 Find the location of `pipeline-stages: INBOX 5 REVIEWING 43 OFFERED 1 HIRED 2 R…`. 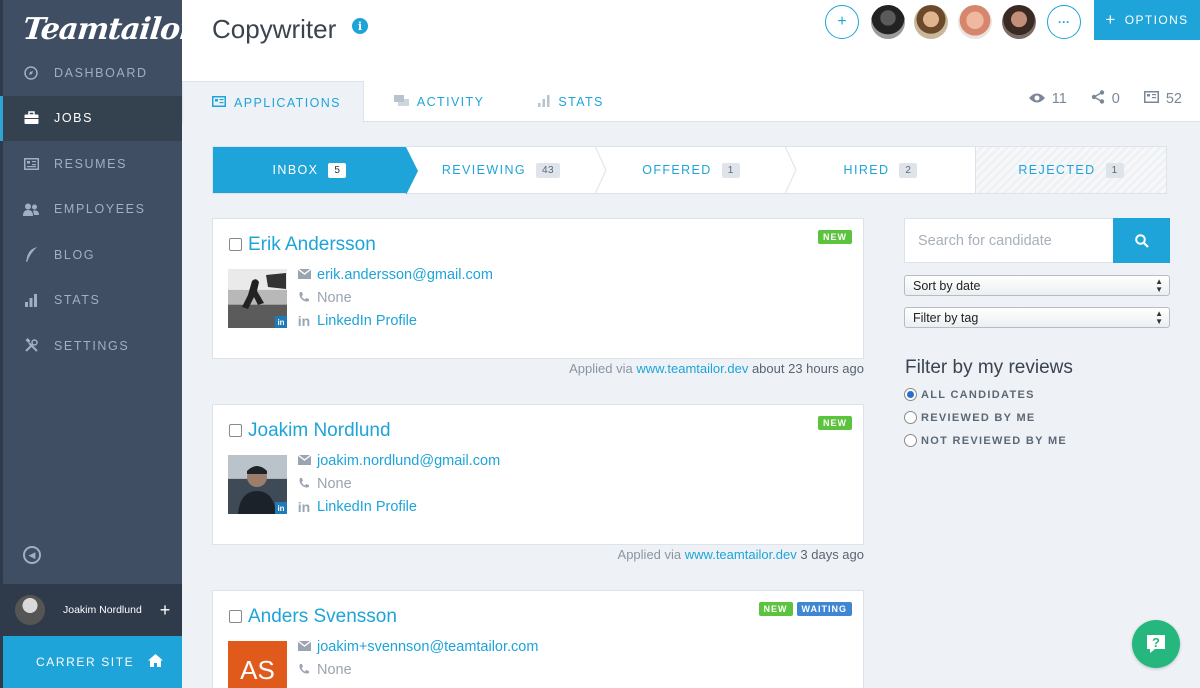

pipeline-stages: INBOX 5 REVIEWING 43 OFFERED 1 HIRED 2 R… is located at coordinates (689, 170).